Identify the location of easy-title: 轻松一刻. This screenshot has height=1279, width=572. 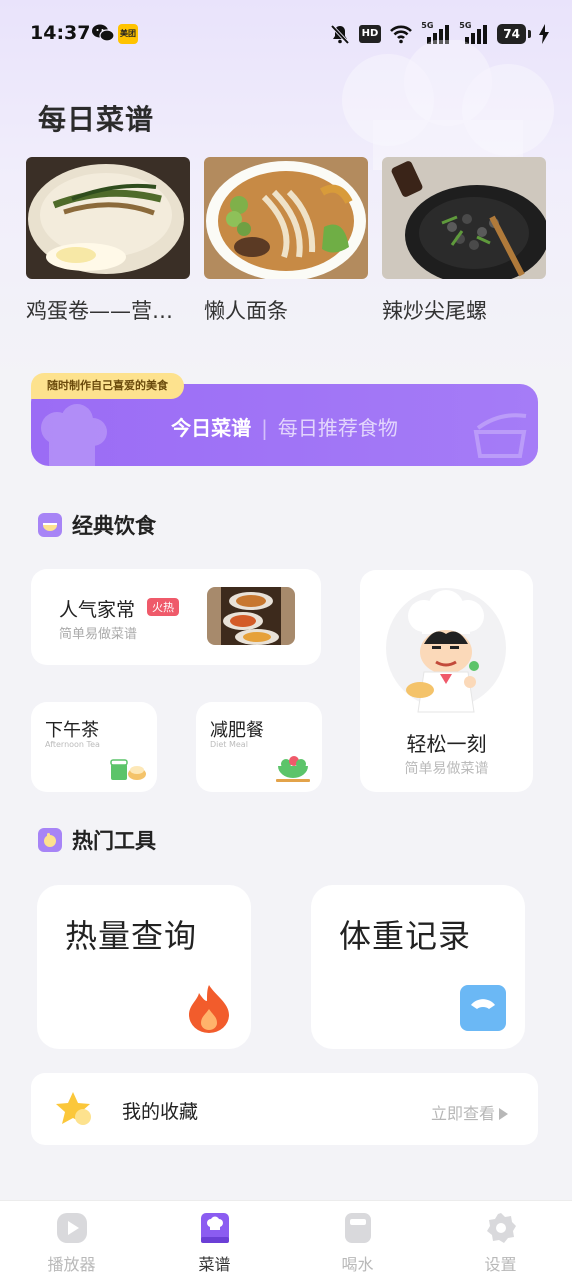
(446, 744).